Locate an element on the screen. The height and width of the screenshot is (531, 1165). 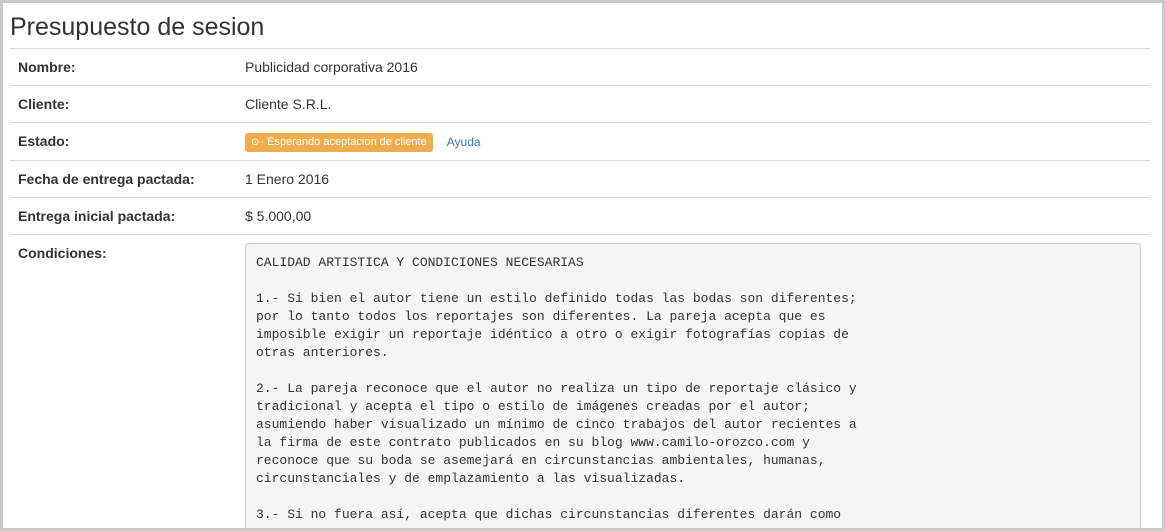
row-fecha: Fecha de entrega pactada: 1 Enero 2016 is located at coordinates (580, 179).